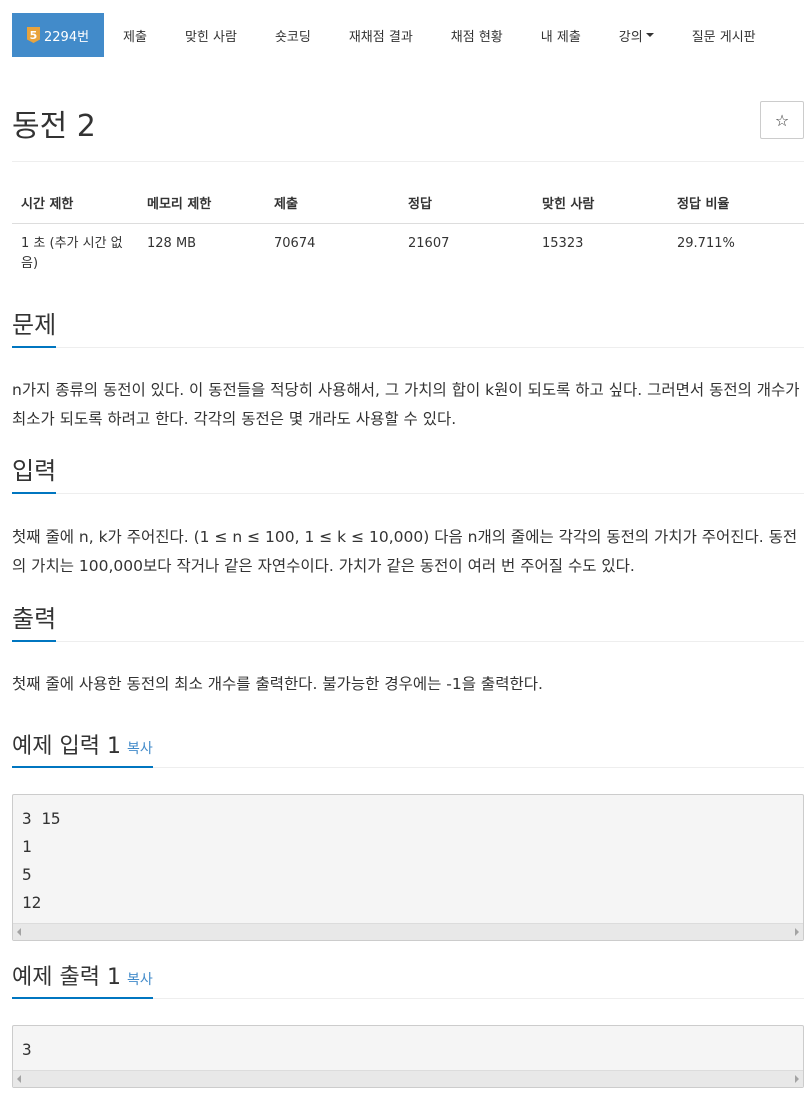 The image size is (811, 1112). I want to click on sample-output-title-wrap: 예제 출력 1 복사, so click(82, 979).